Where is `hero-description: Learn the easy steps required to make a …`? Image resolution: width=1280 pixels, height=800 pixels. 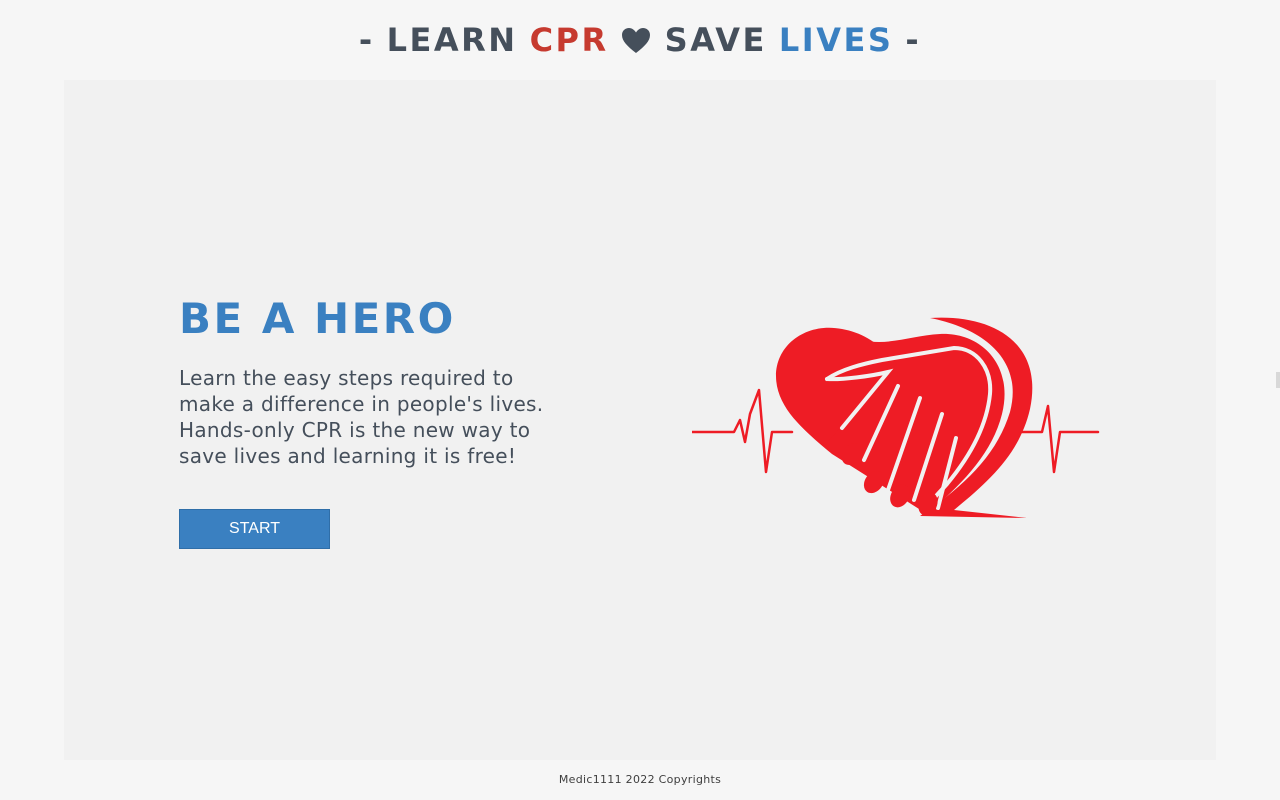 hero-description: Learn the easy steps required to make a … is located at coordinates (379, 417).